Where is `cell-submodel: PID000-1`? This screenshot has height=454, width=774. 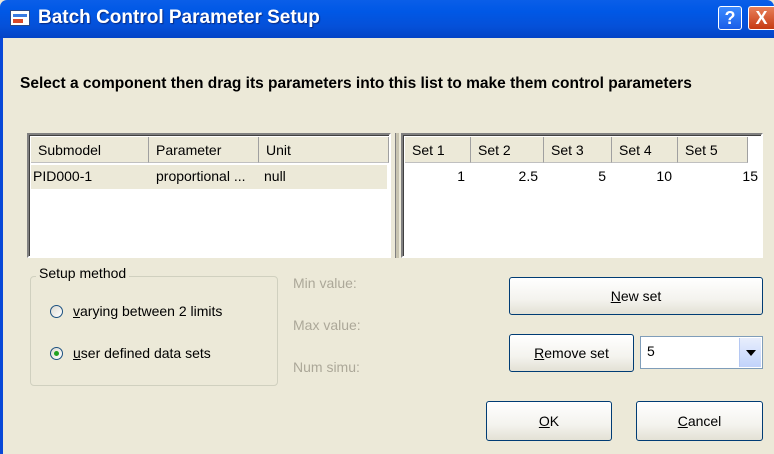
cell-submodel: PID000-1 is located at coordinates (63, 176).